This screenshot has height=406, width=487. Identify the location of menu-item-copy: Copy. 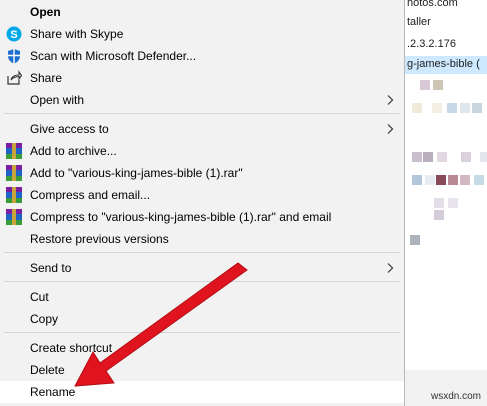
(202, 319).